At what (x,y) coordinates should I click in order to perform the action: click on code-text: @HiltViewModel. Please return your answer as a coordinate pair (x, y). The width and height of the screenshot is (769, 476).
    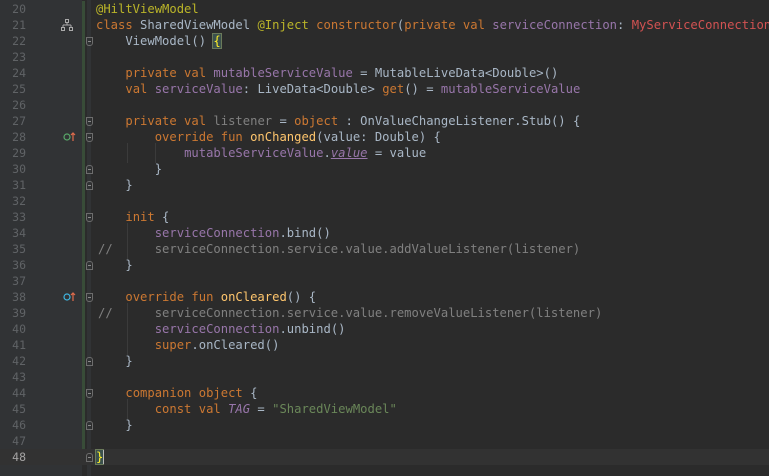
    Looking at the image, I should click on (147, 9).